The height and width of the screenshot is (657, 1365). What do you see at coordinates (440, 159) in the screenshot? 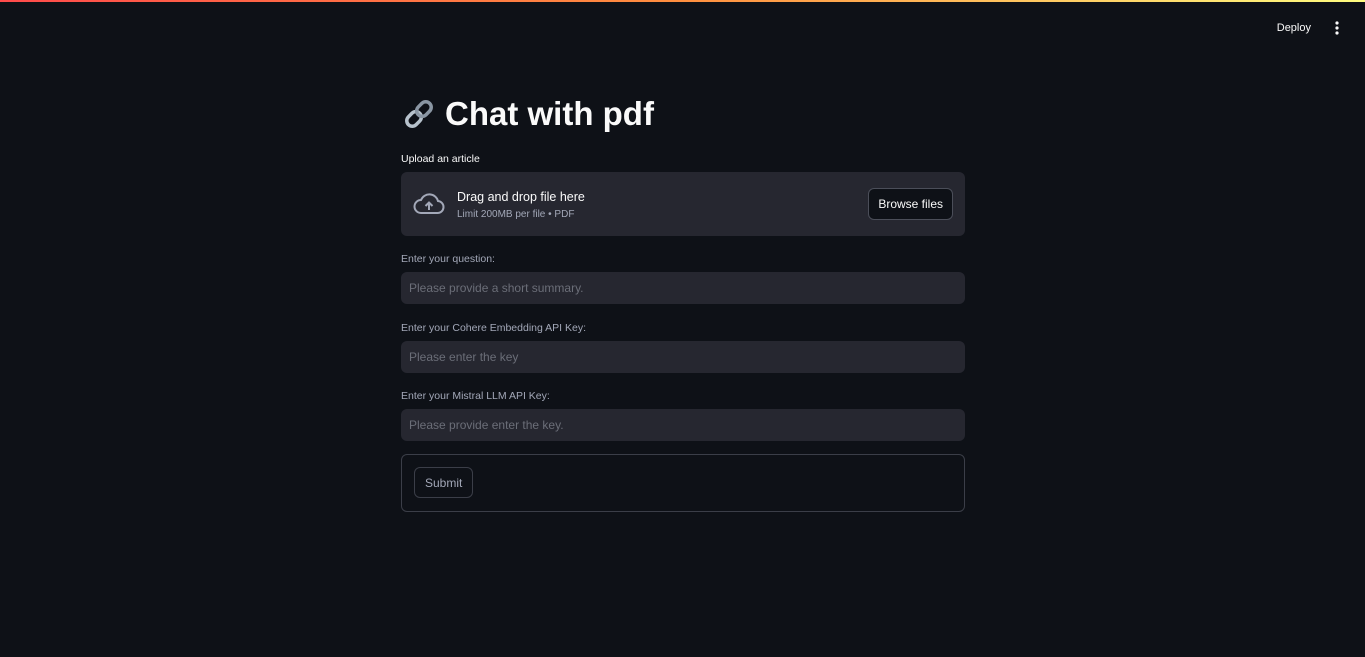
I see `uploader-label: Upload an article` at bounding box center [440, 159].